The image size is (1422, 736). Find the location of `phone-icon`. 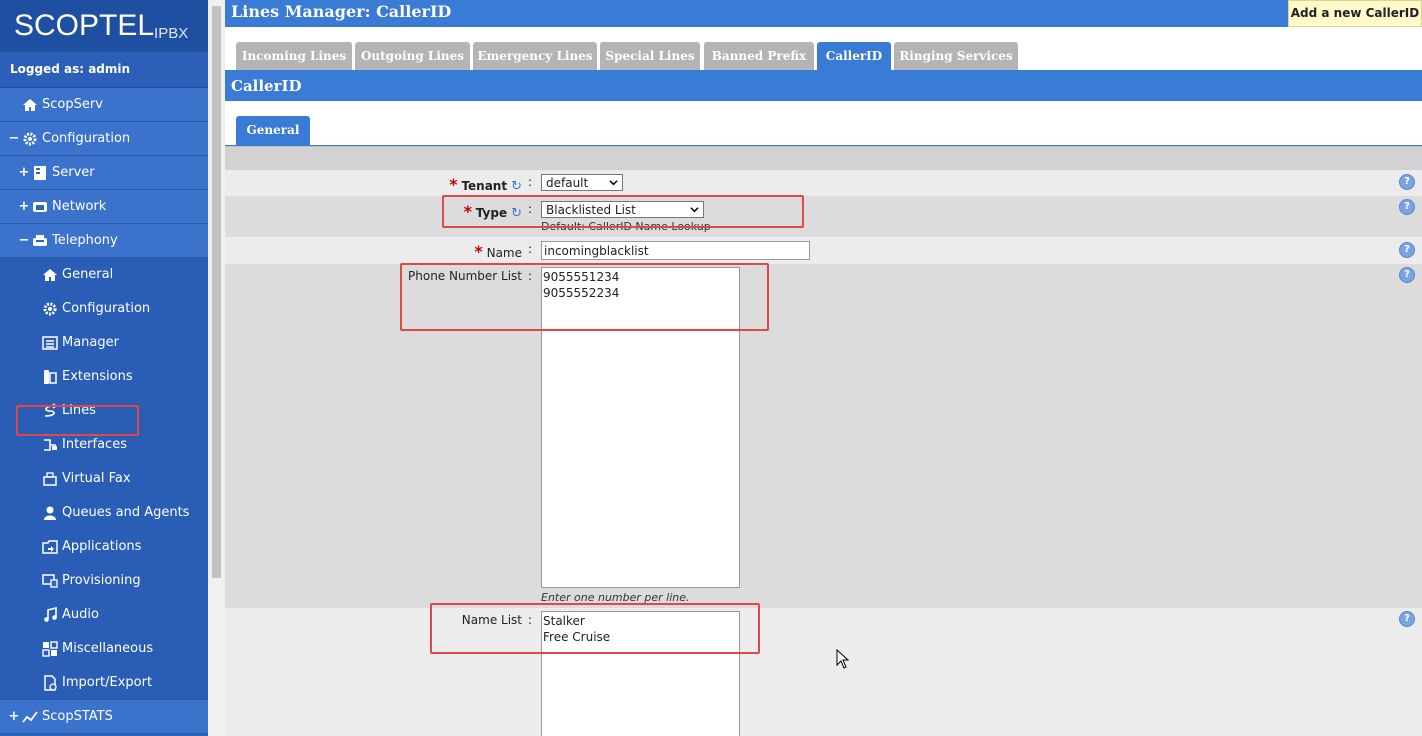

phone-icon is located at coordinates (50, 377).